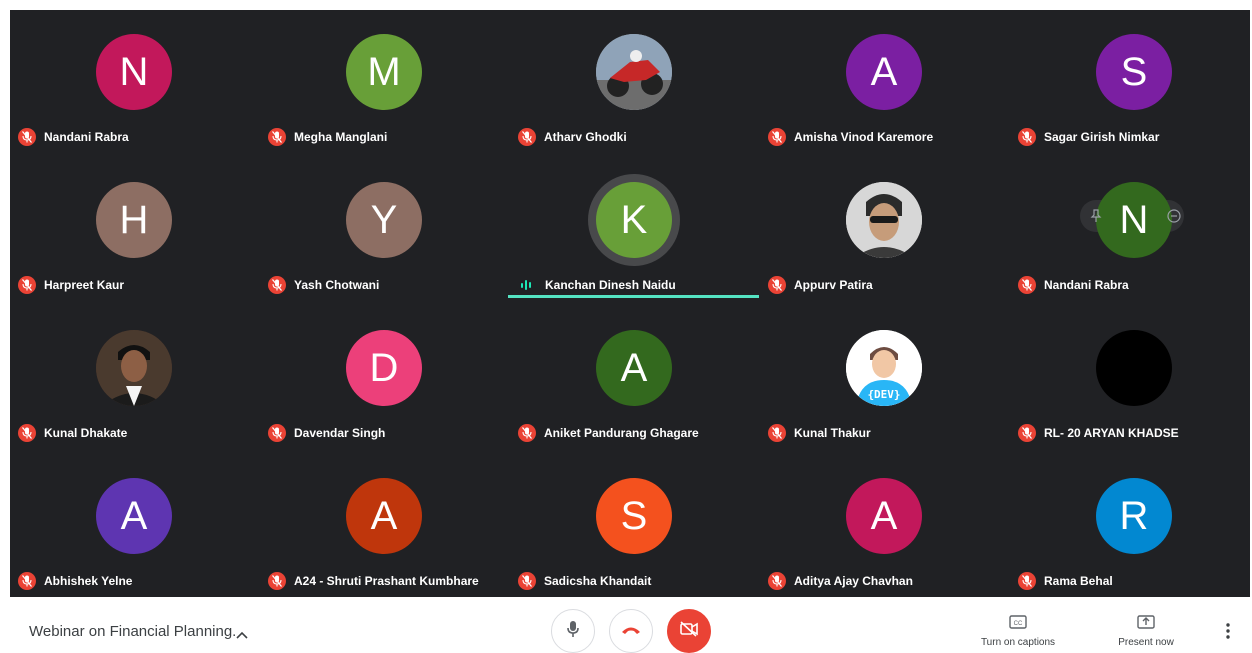 This screenshot has width=1252, height=653. What do you see at coordinates (1134, 516) in the screenshot?
I see `participant-avatar: R` at bounding box center [1134, 516].